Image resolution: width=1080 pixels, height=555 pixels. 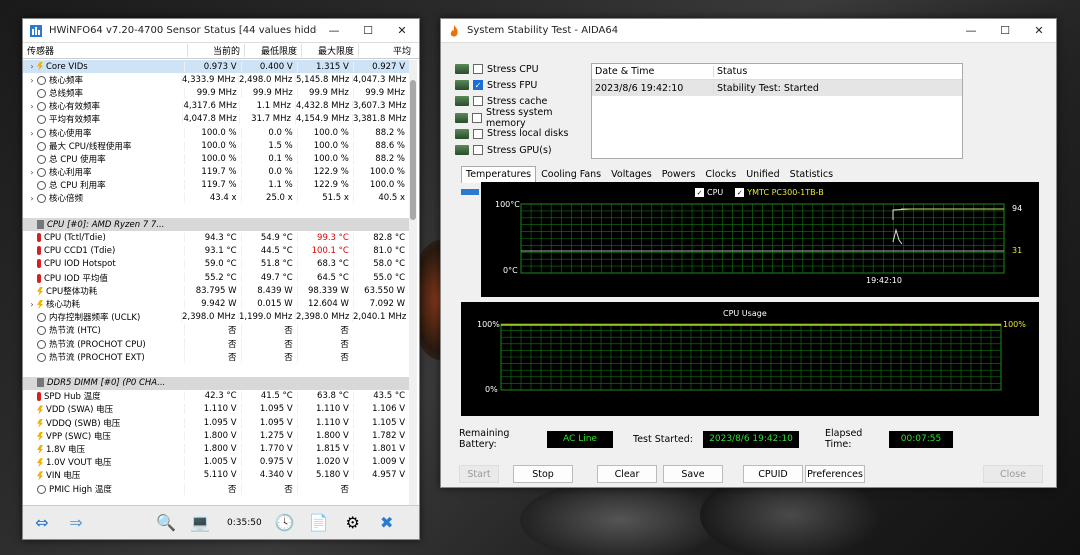 I want to click on sensor-row: VDD (SWA) 电压 1.110 V 1.095 V 1.110 V 1.106 V, so click(x=216, y=409).